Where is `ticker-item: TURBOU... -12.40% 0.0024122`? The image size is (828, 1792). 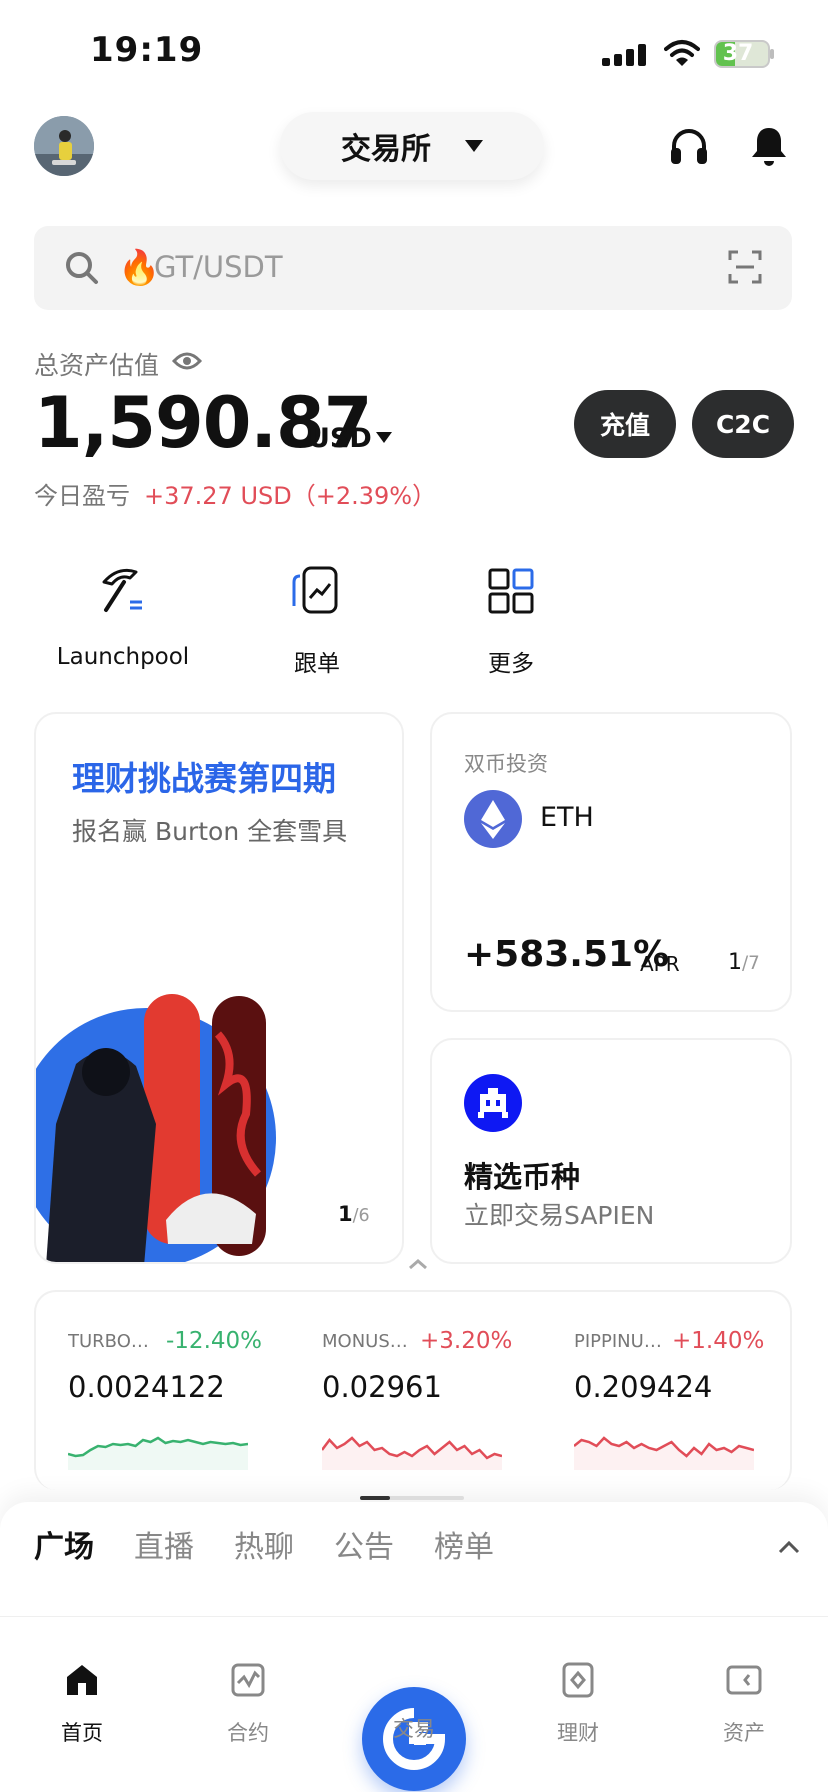
ticker-item: TURBOU... -12.40% 0.0024122 is located at coordinates (177, 1401).